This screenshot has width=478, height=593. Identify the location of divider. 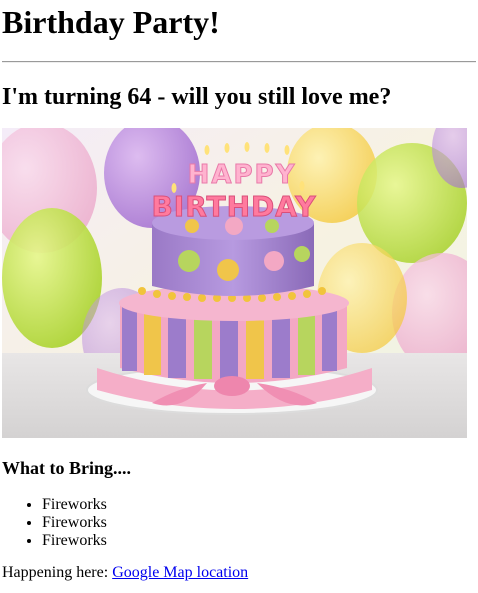
(239, 62).